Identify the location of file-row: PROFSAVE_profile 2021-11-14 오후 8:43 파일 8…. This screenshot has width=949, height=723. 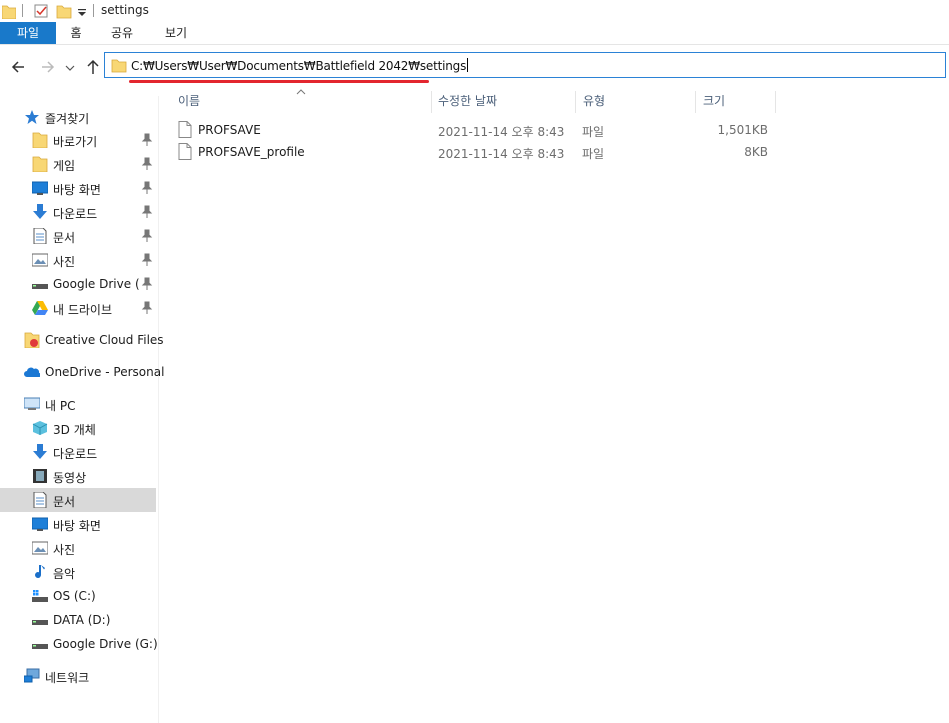
(477, 152).